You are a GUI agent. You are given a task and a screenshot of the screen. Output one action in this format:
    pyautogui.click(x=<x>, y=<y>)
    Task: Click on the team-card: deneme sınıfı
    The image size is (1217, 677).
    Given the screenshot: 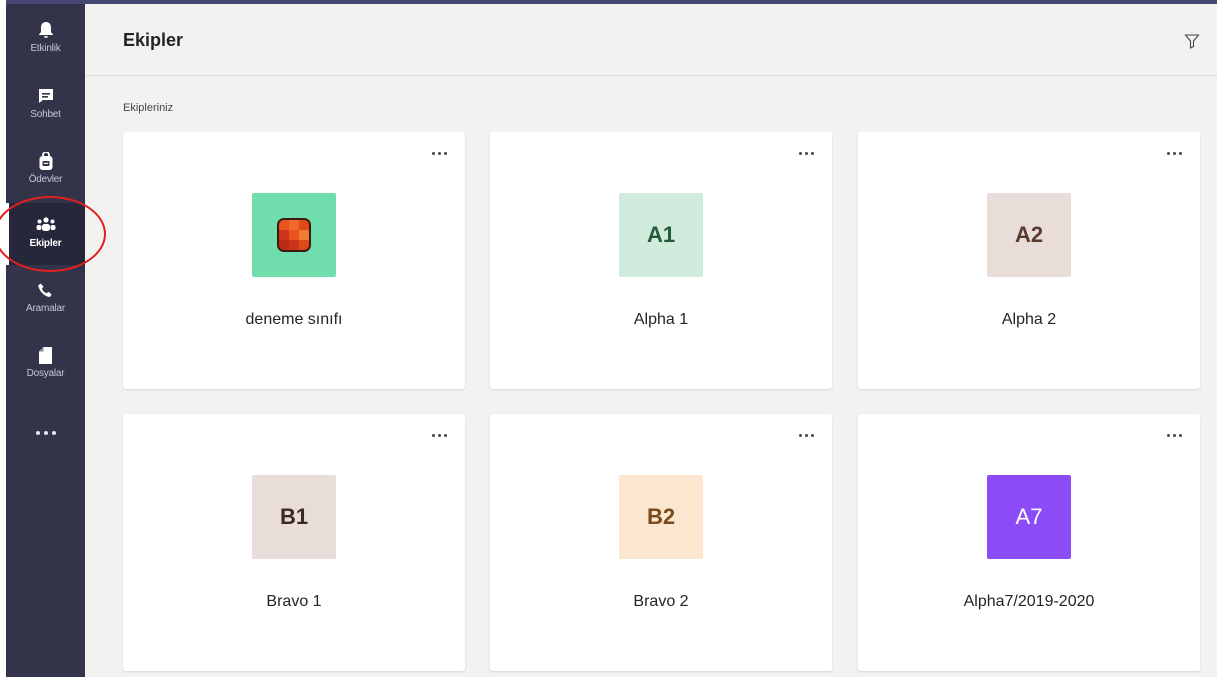 What is the action you would take?
    pyautogui.click(x=294, y=260)
    